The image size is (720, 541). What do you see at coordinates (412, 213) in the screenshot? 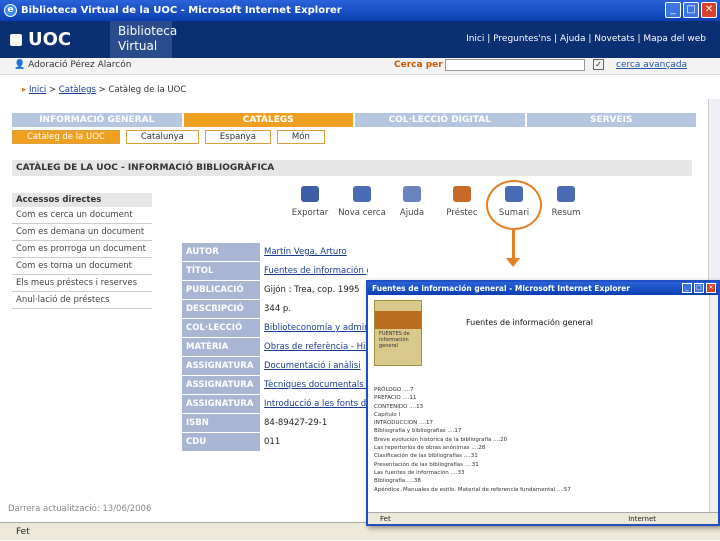
I see `help-label: Ajuda` at bounding box center [412, 213].